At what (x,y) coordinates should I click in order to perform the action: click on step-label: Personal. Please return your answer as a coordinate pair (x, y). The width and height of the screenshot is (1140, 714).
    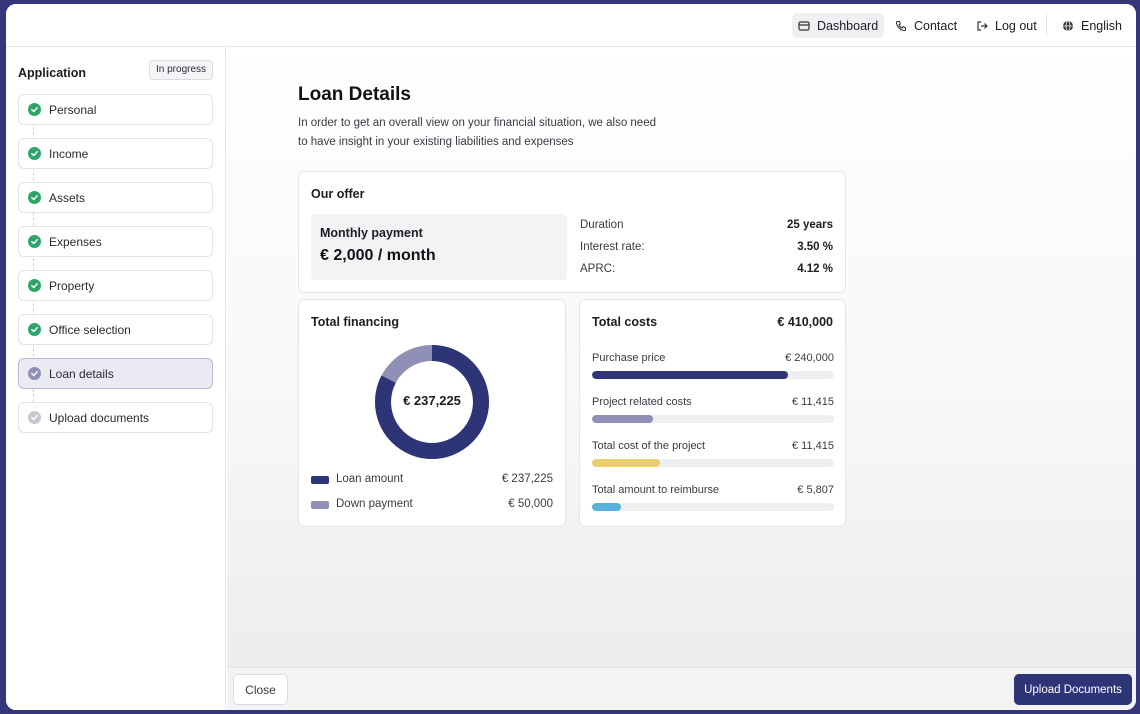
    Looking at the image, I should click on (73, 109).